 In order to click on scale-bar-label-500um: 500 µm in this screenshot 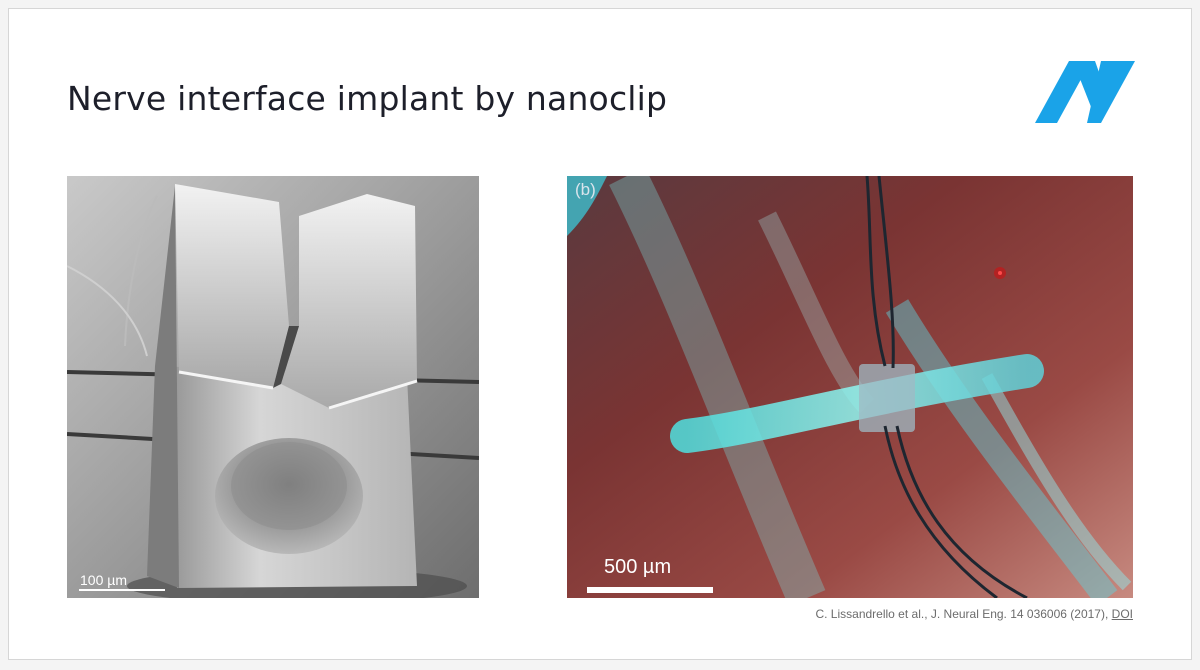, I will do `click(638, 567)`.